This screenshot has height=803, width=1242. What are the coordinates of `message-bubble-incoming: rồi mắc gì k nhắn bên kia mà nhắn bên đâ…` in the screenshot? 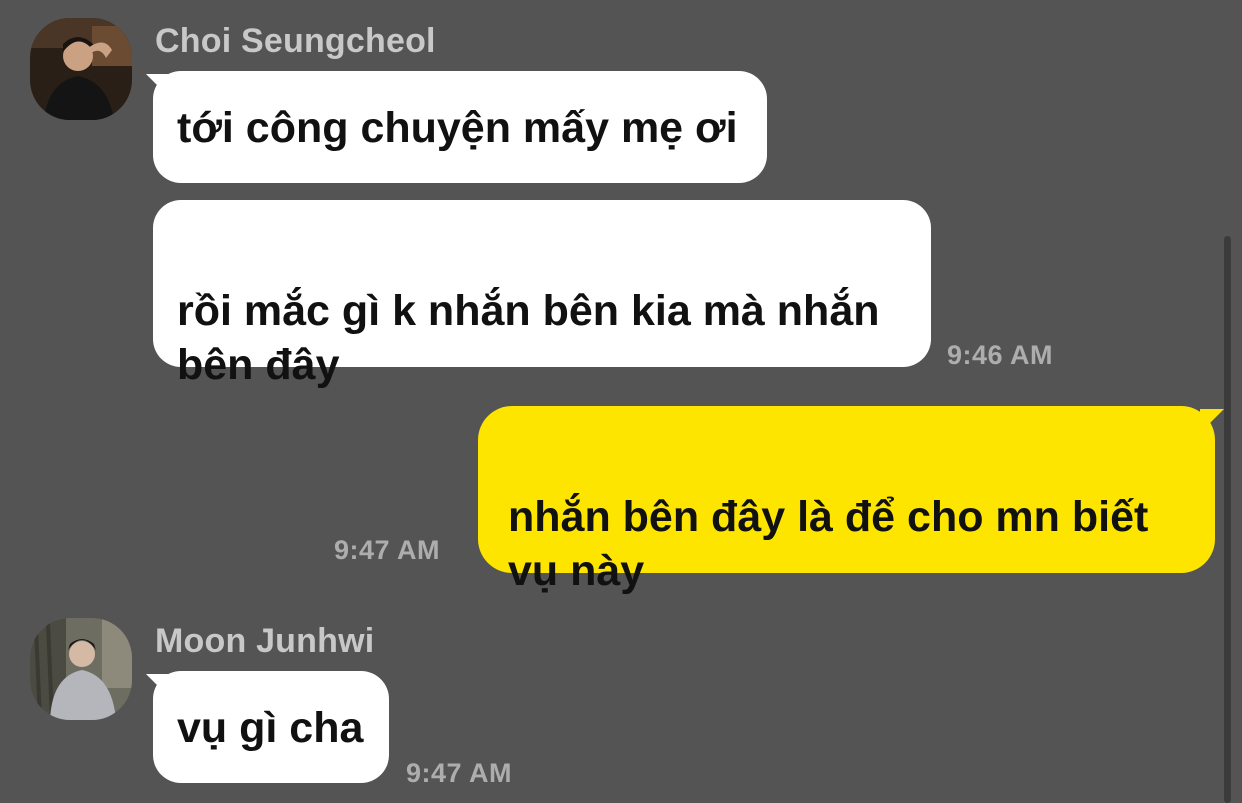 It's located at (542, 294).